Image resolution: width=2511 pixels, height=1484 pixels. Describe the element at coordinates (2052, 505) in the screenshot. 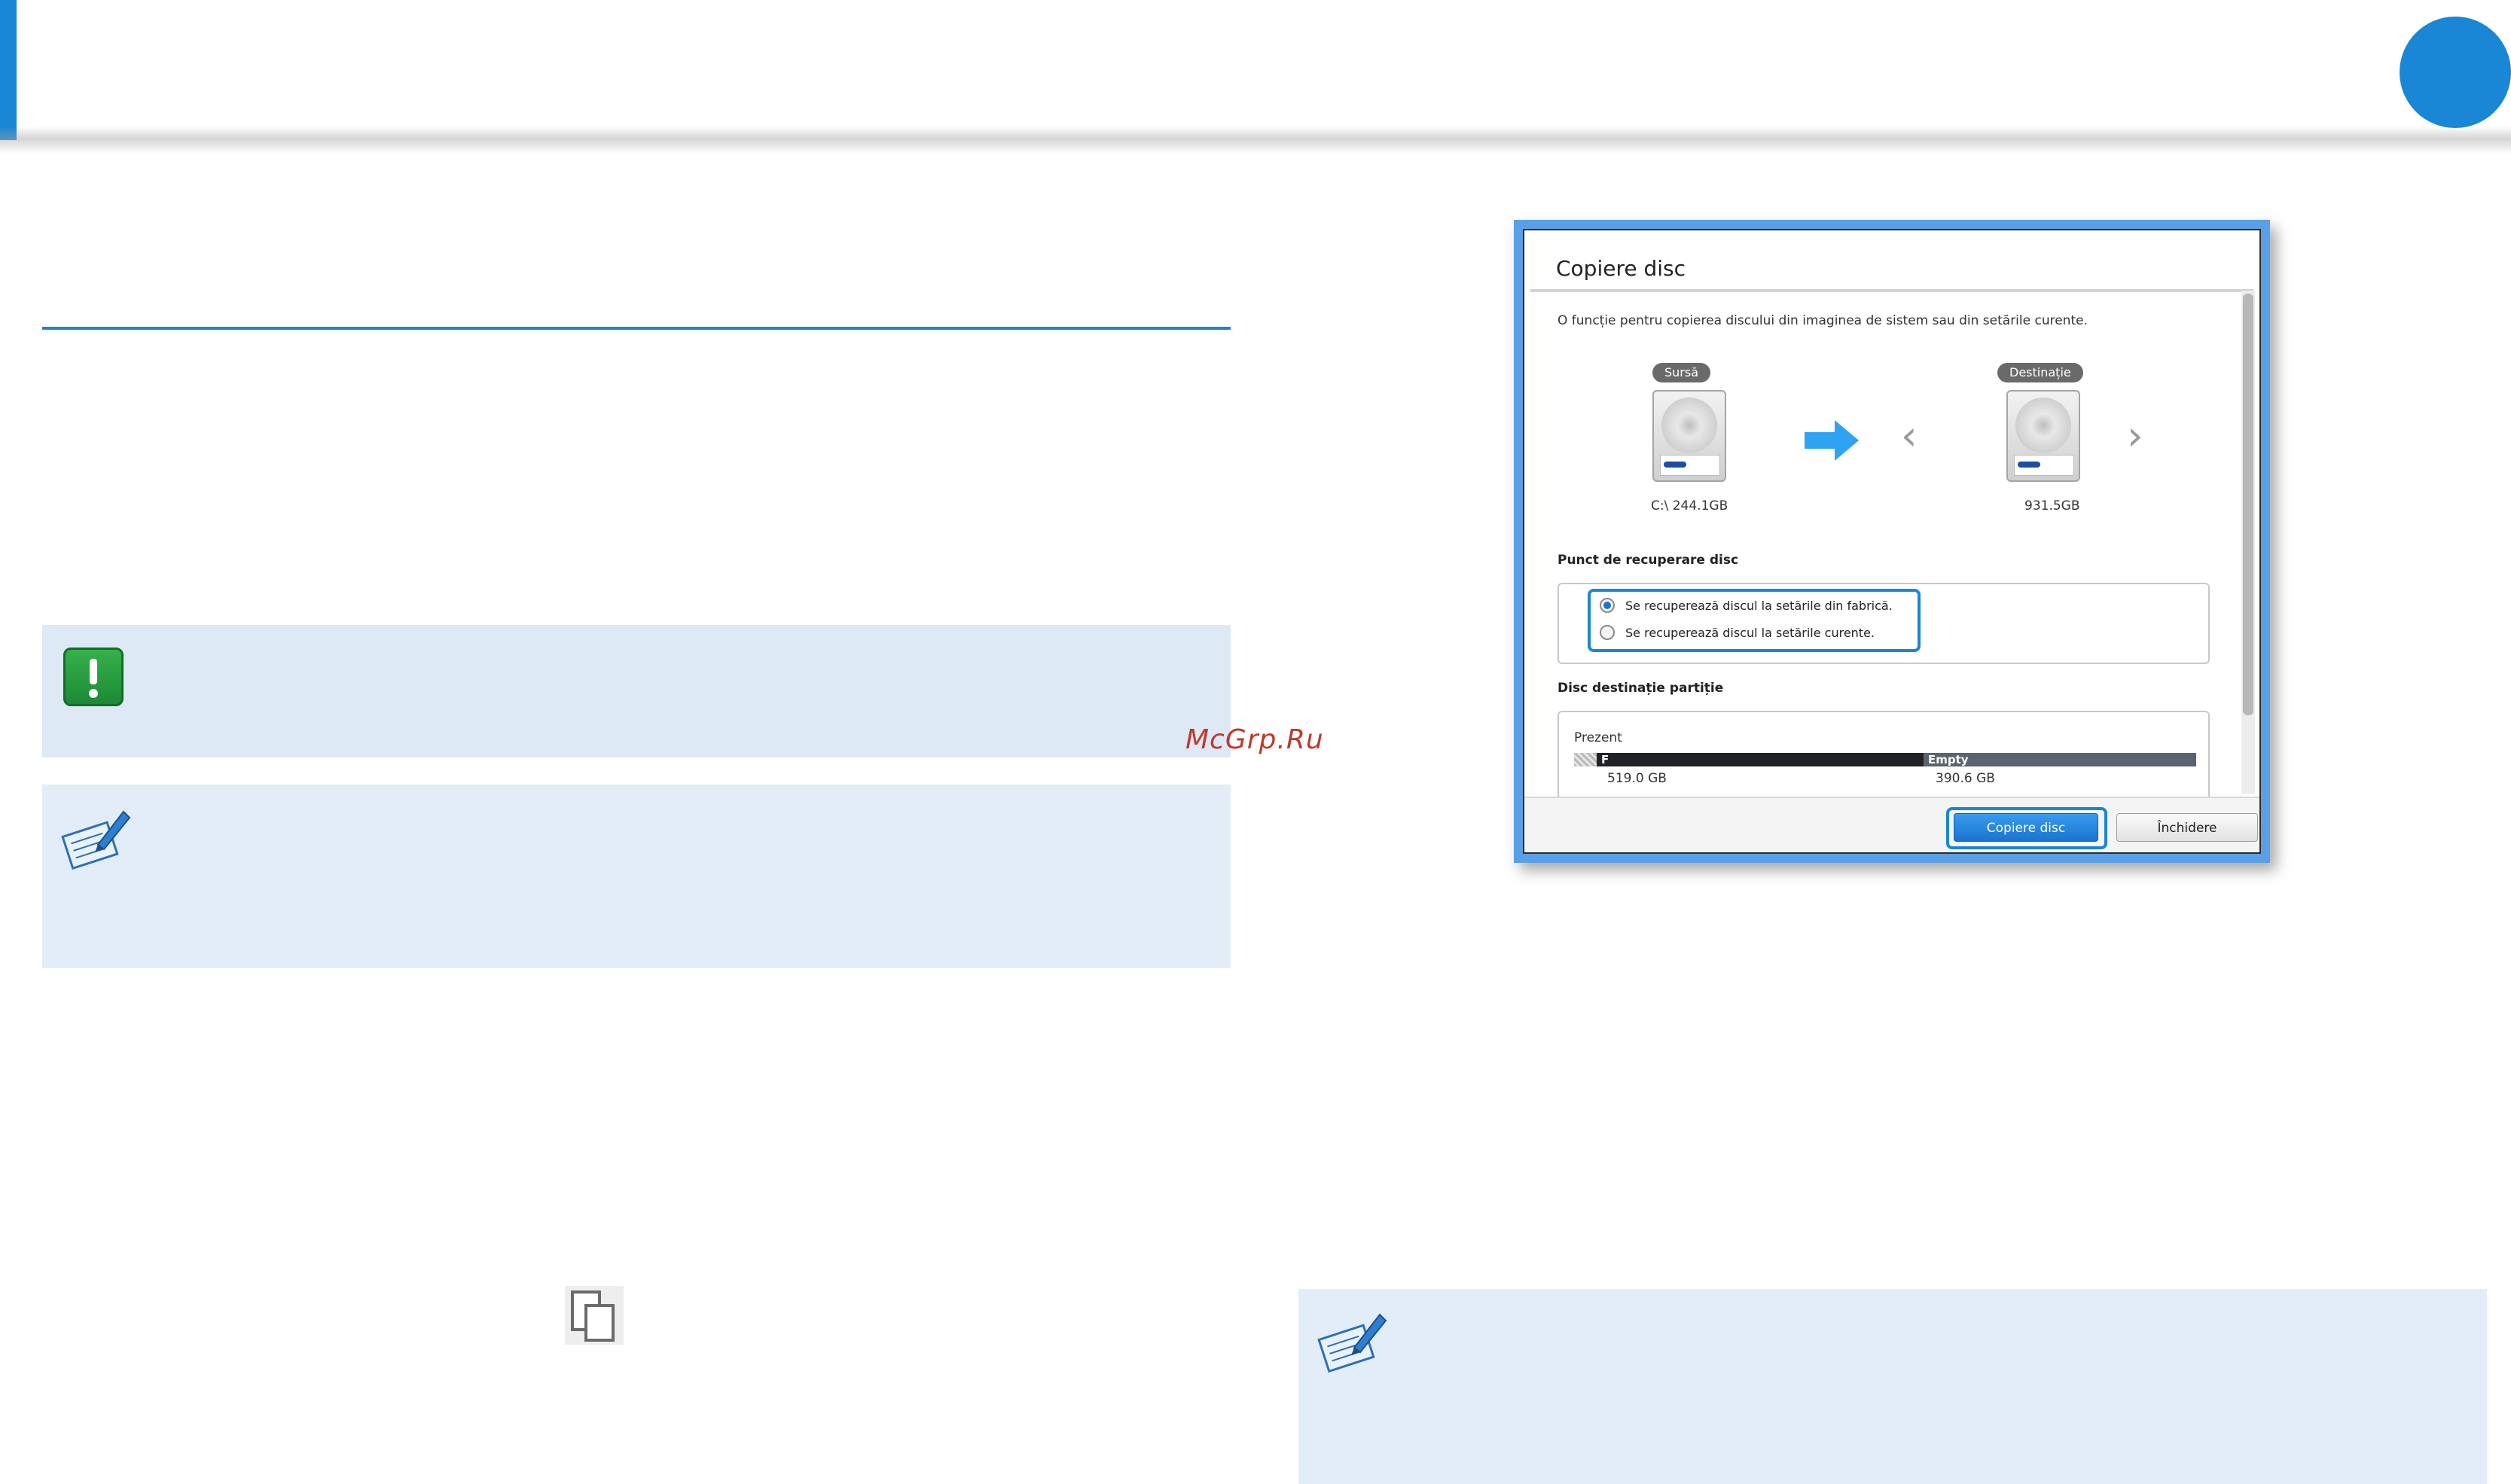

I see `destination-disk-caption: 931.5GB` at that location.